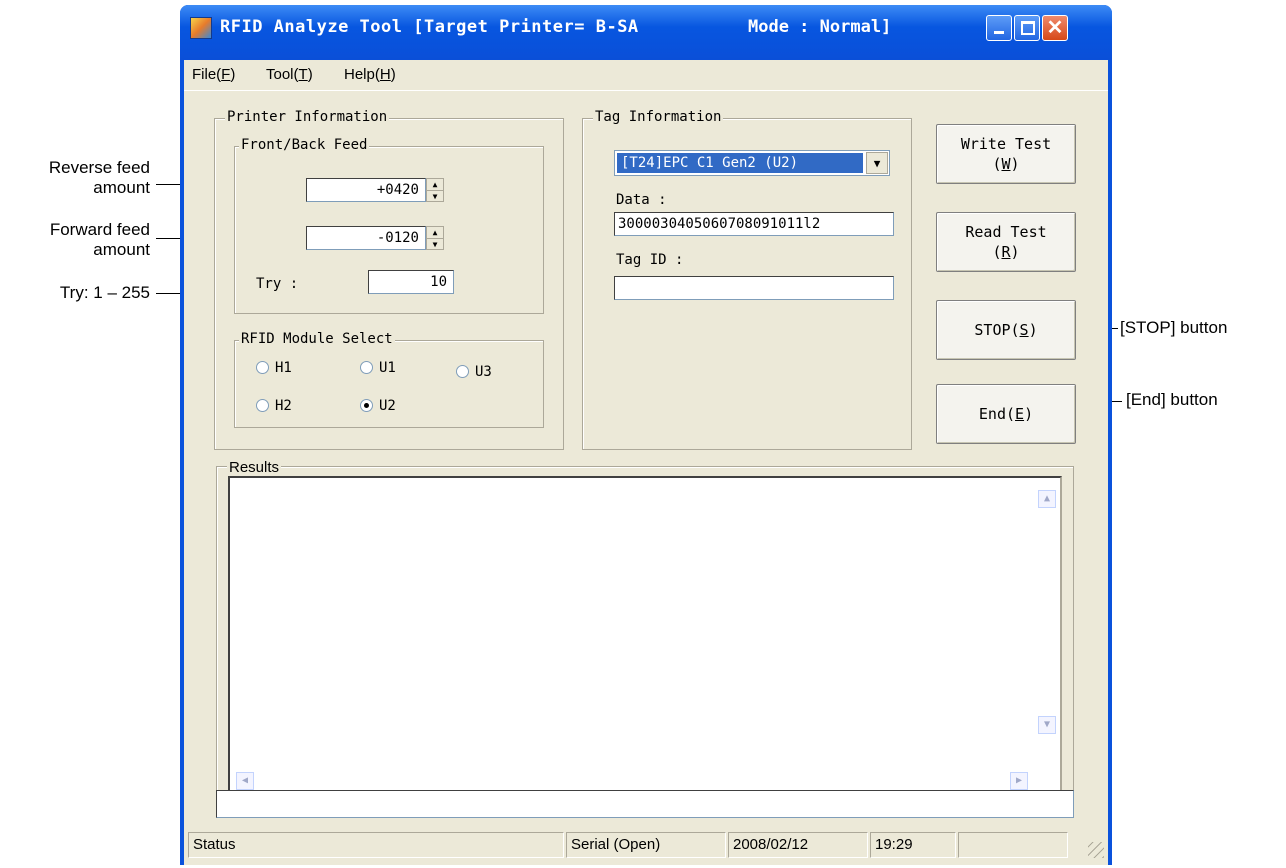  What do you see at coordinates (277, 284) in the screenshot?
I see `try-label: Try :` at bounding box center [277, 284].